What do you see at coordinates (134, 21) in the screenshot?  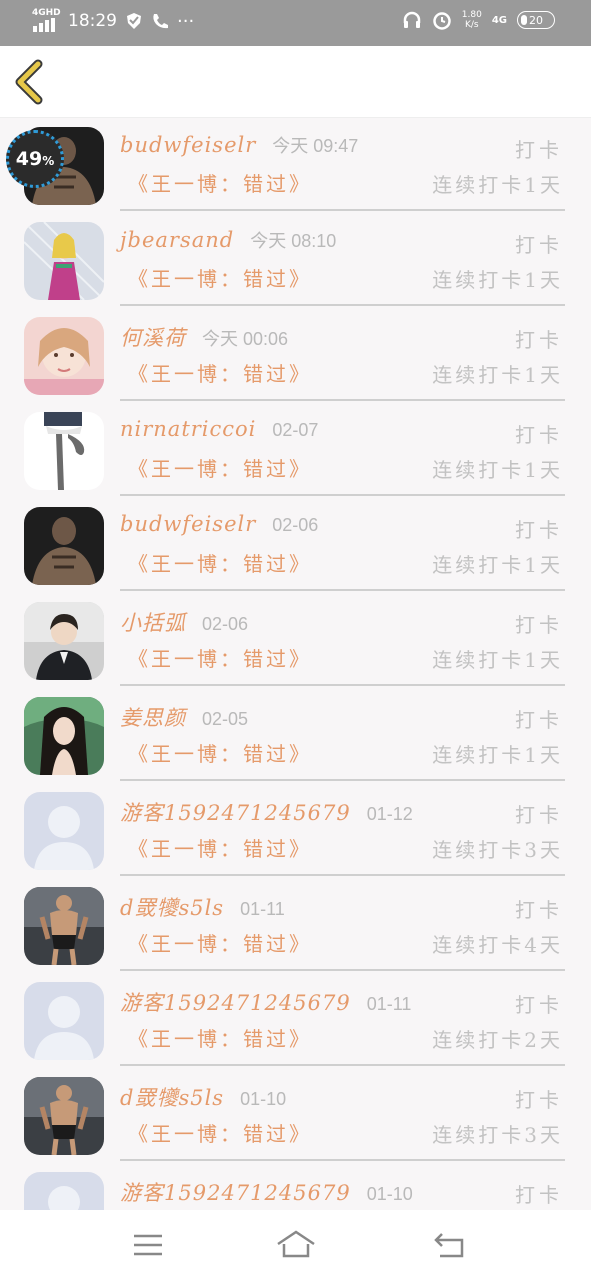 I see `shield-icon` at bounding box center [134, 21].